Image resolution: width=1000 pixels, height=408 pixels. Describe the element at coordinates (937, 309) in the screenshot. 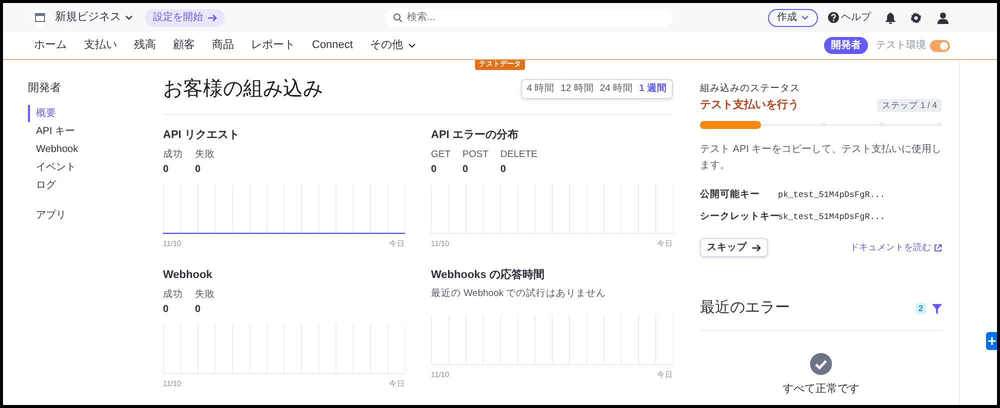

I see `filter-icon` at that location.